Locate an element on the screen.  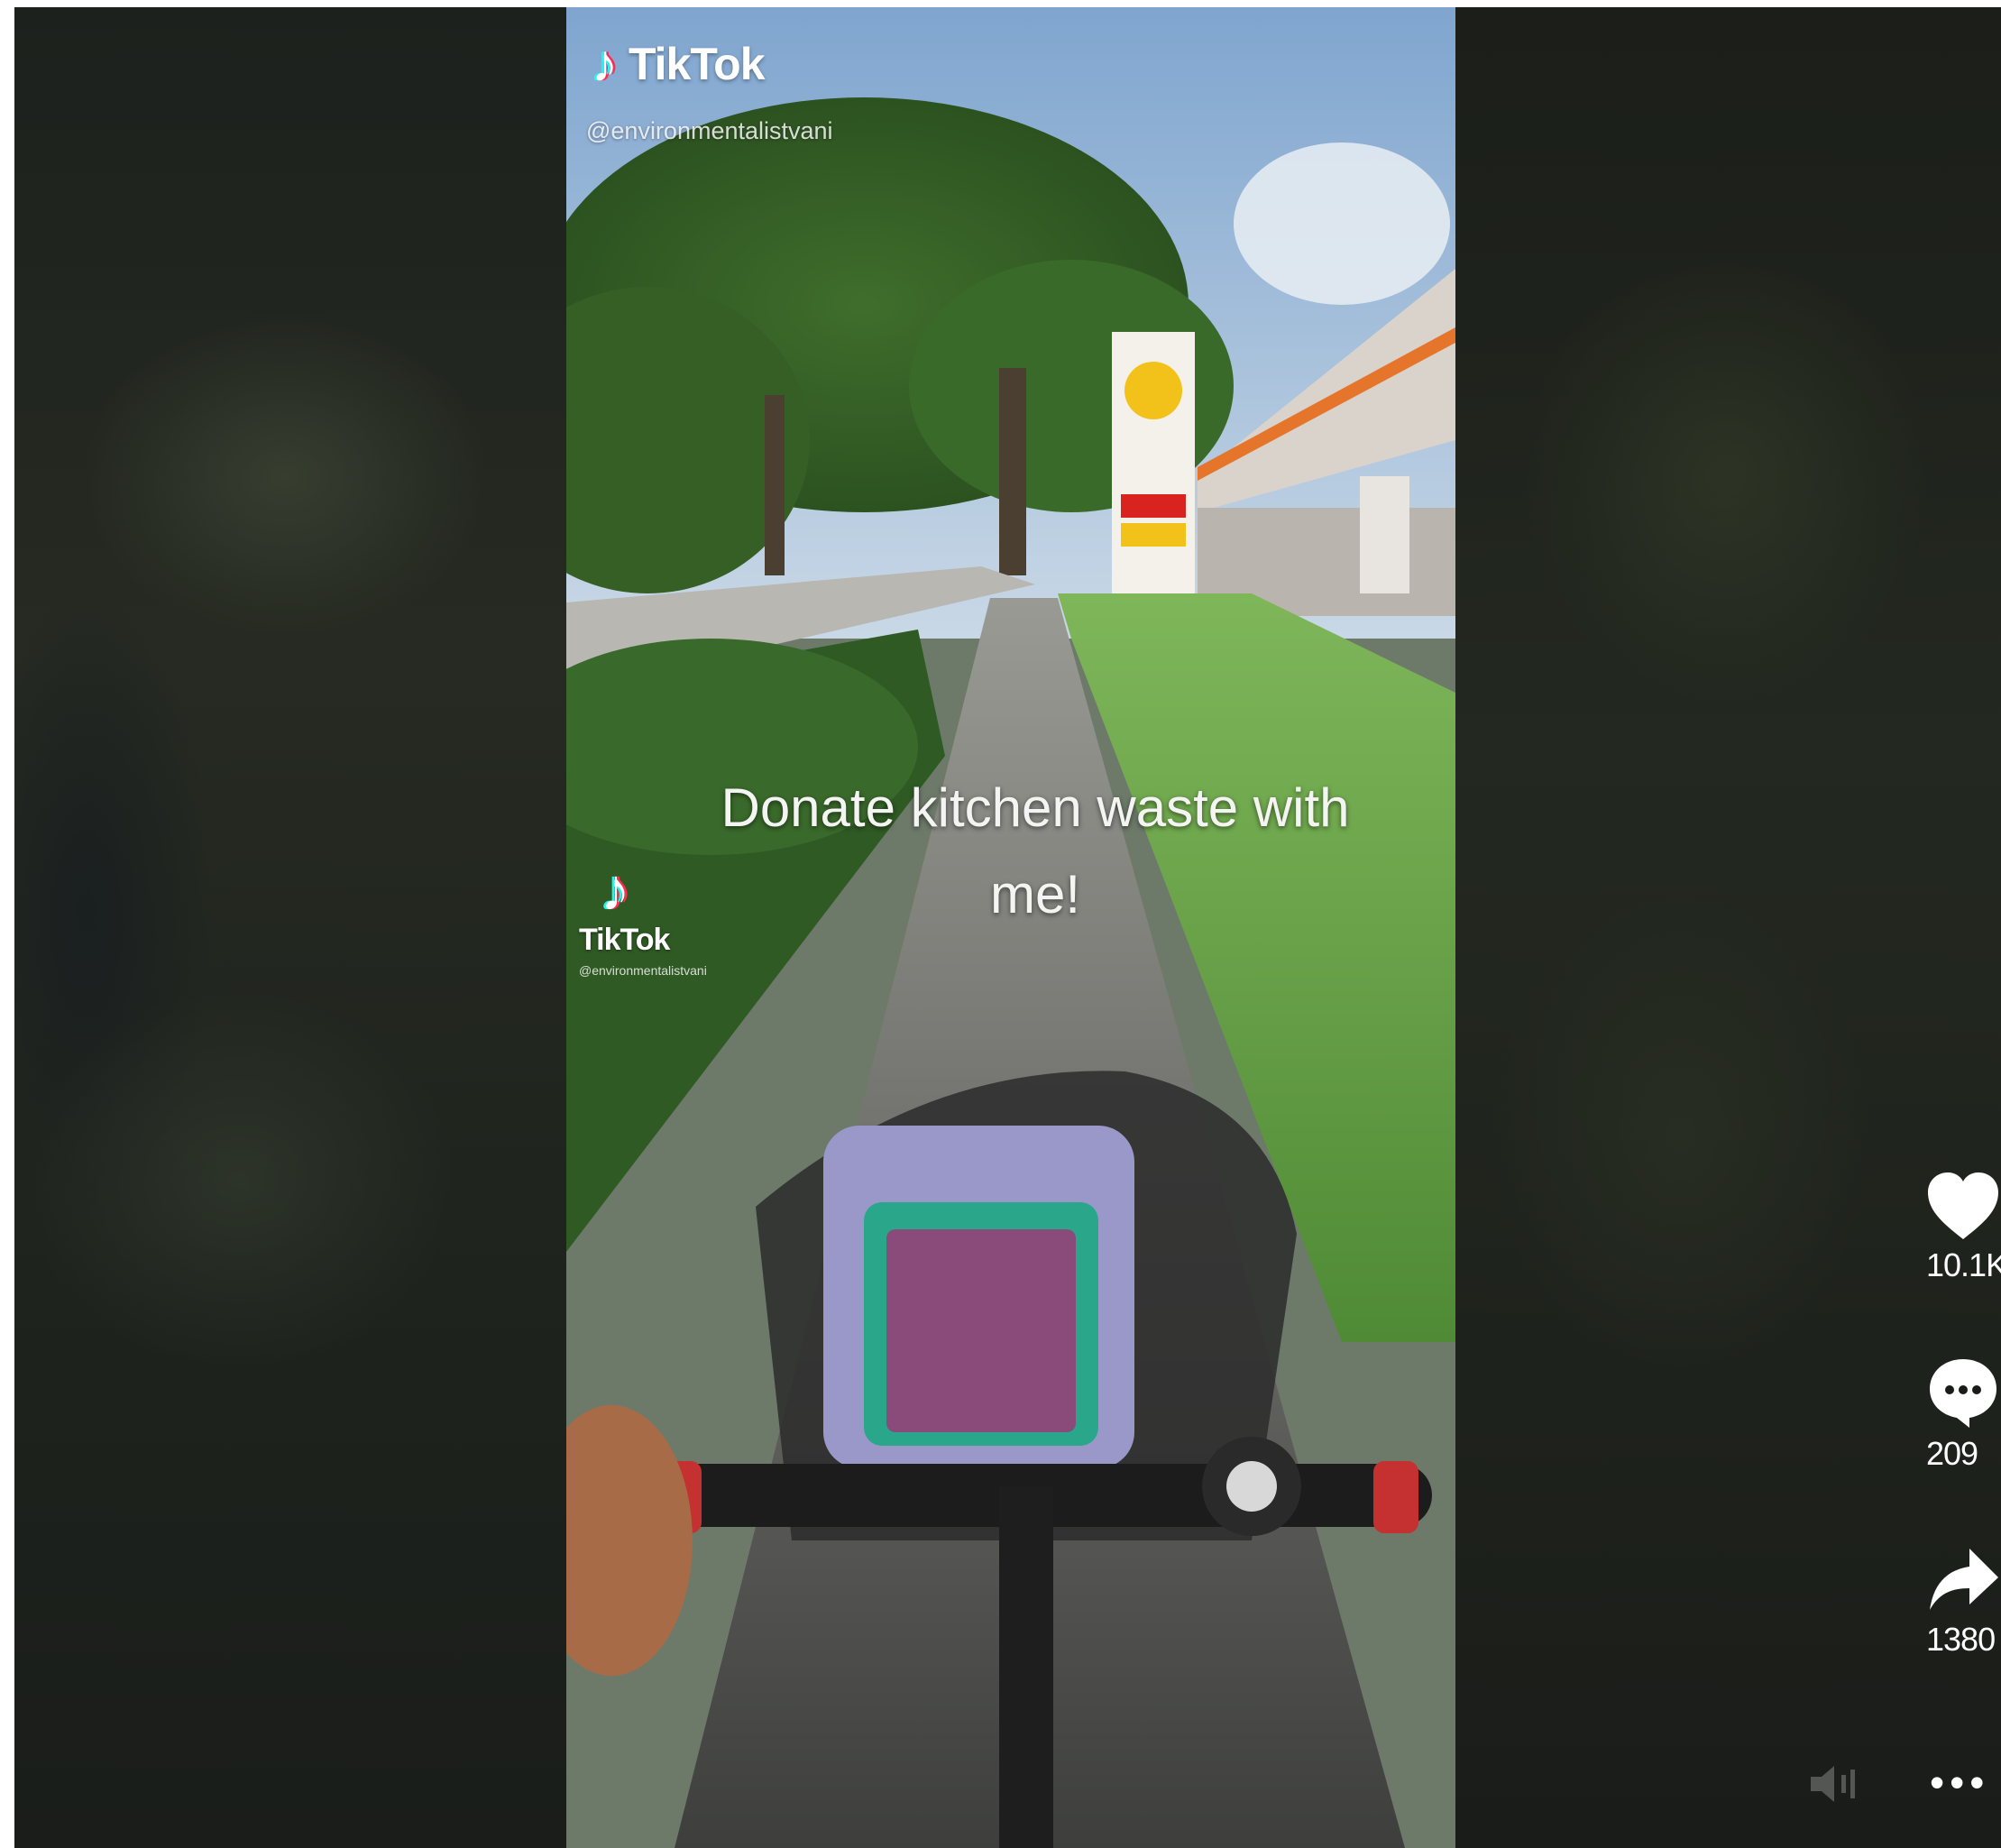
share-button: 1380 is located at coordinates (1963, 1602).